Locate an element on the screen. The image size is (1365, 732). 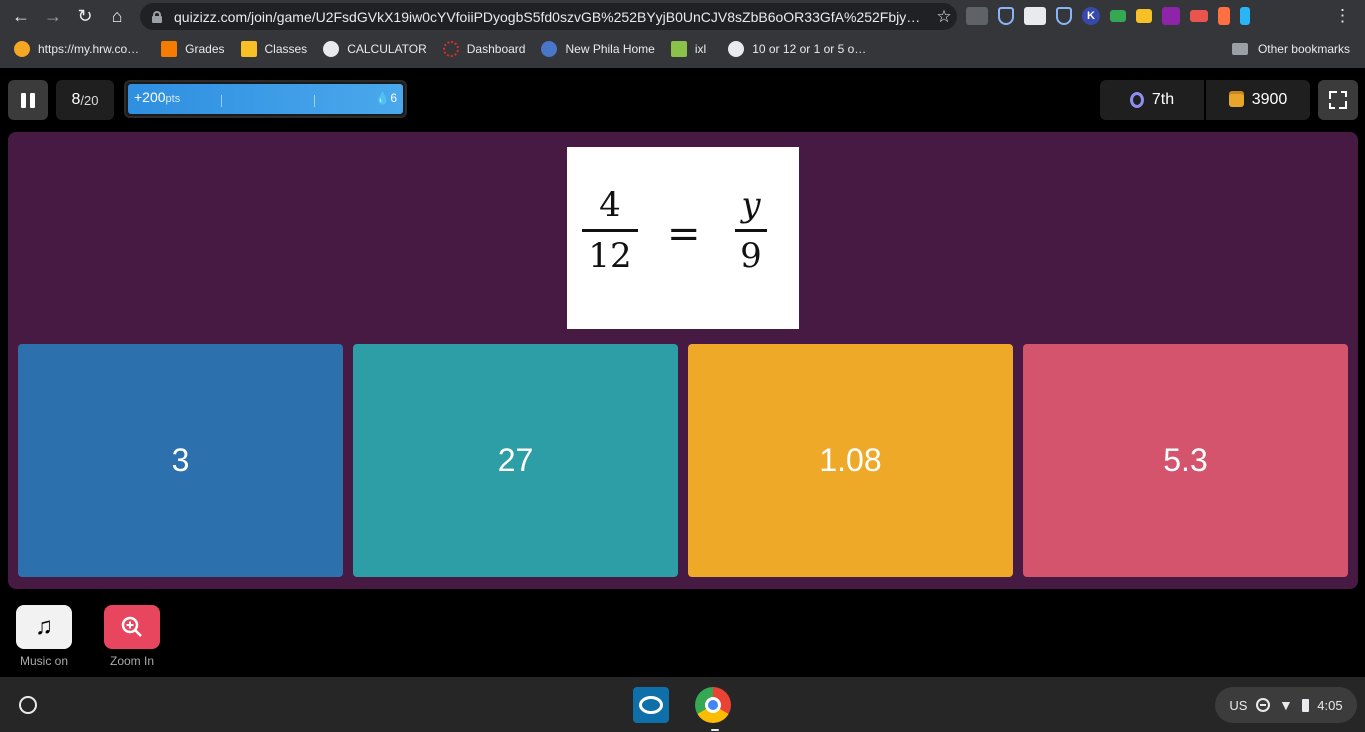
answer-label: 3 is located at coordinates (180, 460).